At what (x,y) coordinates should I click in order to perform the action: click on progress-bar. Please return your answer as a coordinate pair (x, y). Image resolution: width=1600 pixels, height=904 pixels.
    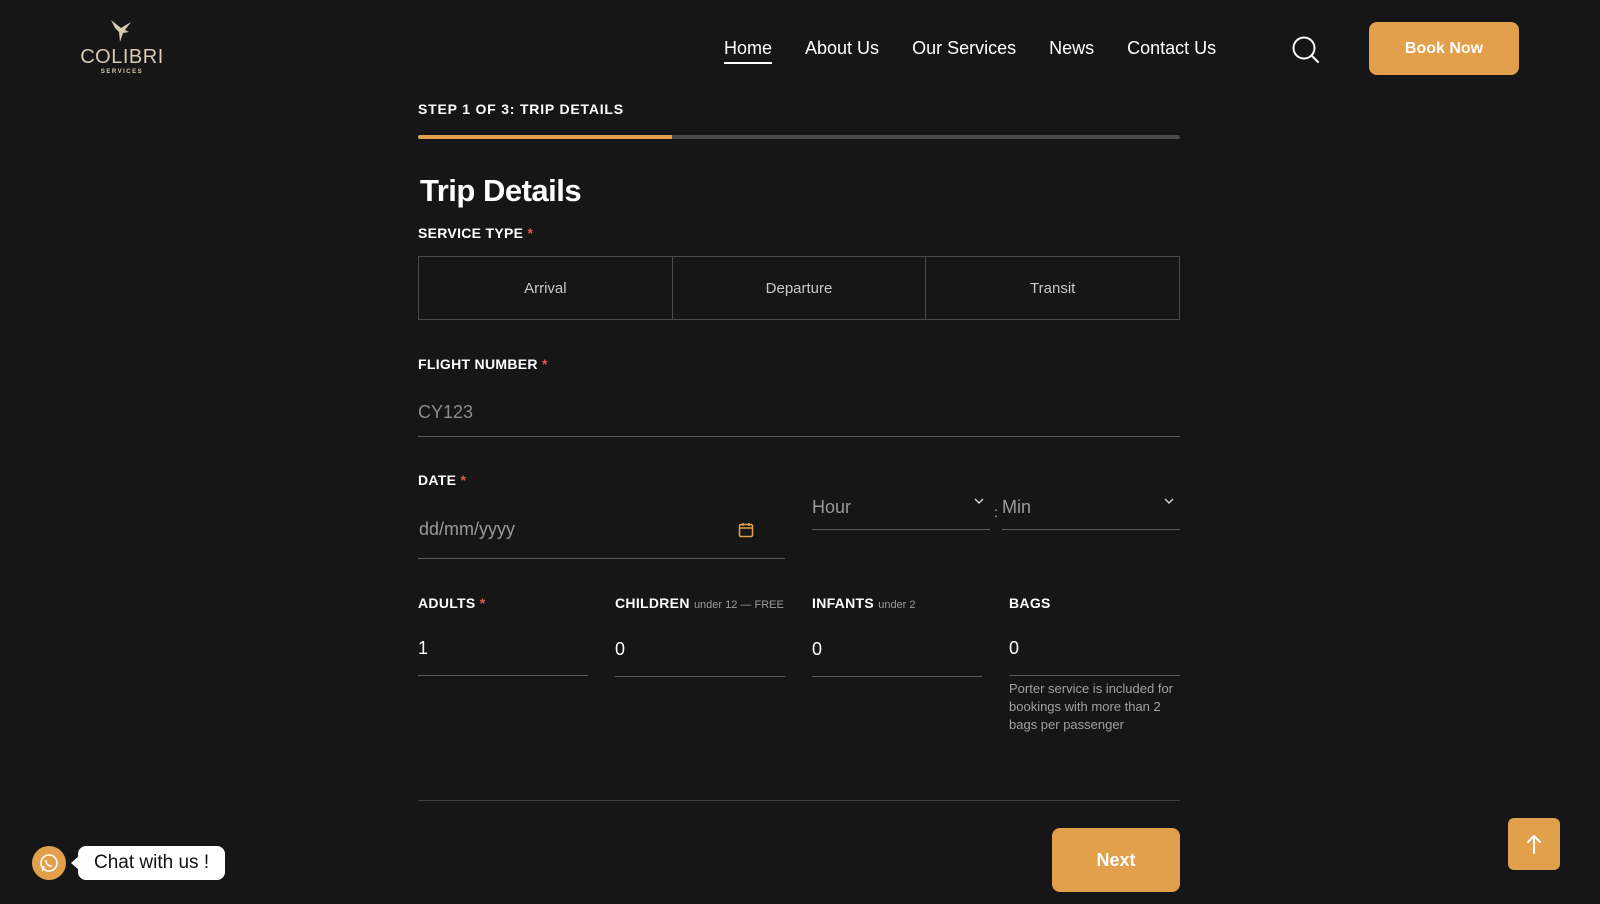
    Looking at the image, I should click on (799, 137).